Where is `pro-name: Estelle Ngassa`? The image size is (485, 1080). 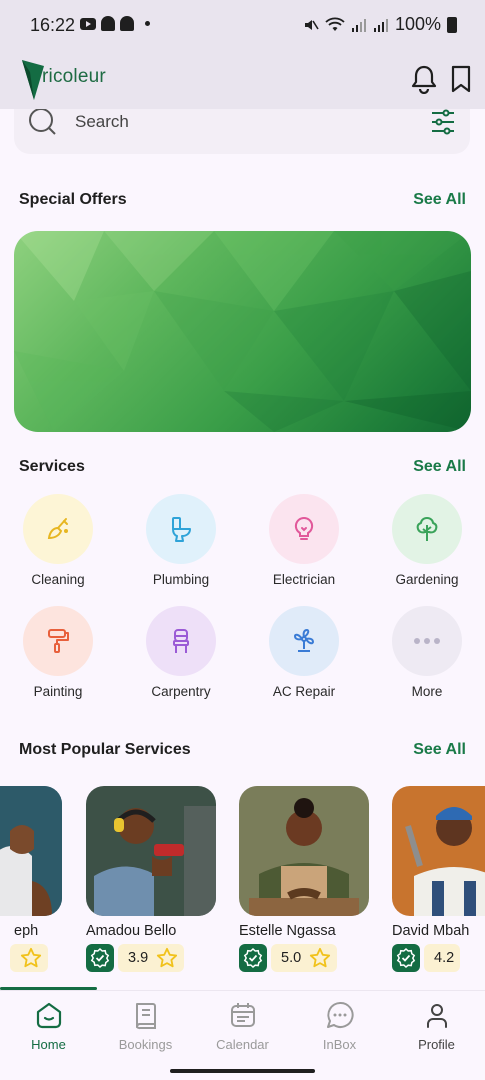
pro-name: Estelle Ngassa is located at coordinates (287, 931).